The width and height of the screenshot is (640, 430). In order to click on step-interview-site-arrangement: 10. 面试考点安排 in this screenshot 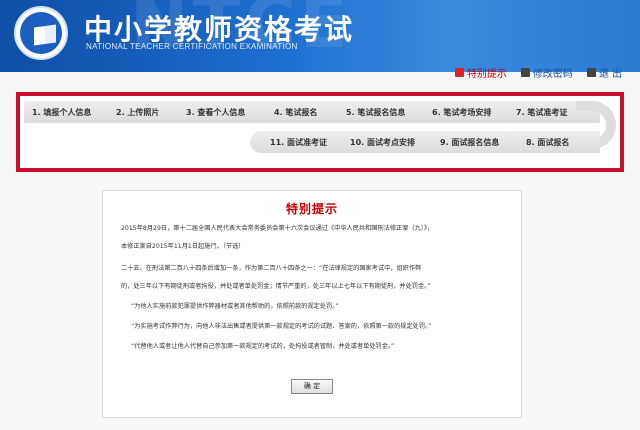, I will do `click(382, 142)`.